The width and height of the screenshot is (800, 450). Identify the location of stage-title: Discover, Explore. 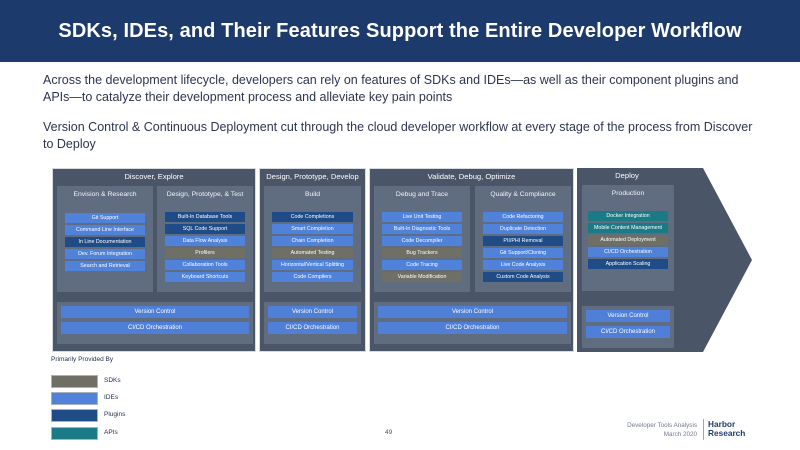
(154, 176).